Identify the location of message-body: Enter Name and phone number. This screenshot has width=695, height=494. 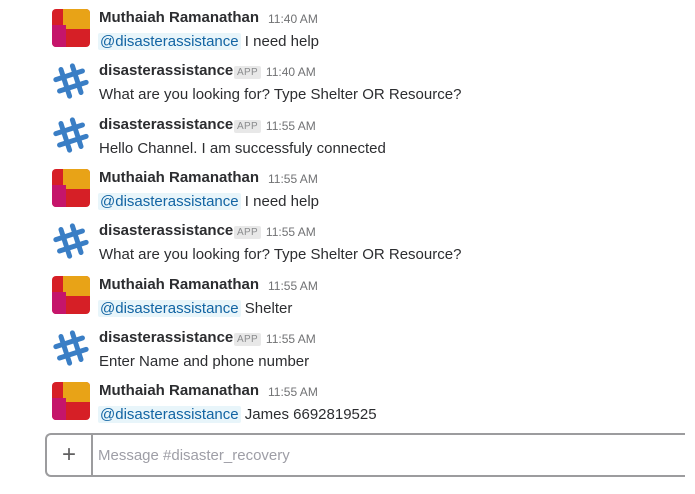
(204, 361).